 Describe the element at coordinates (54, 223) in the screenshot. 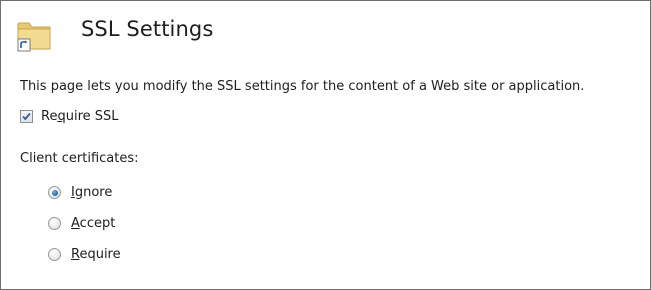

I see `radio-accept` at that location.